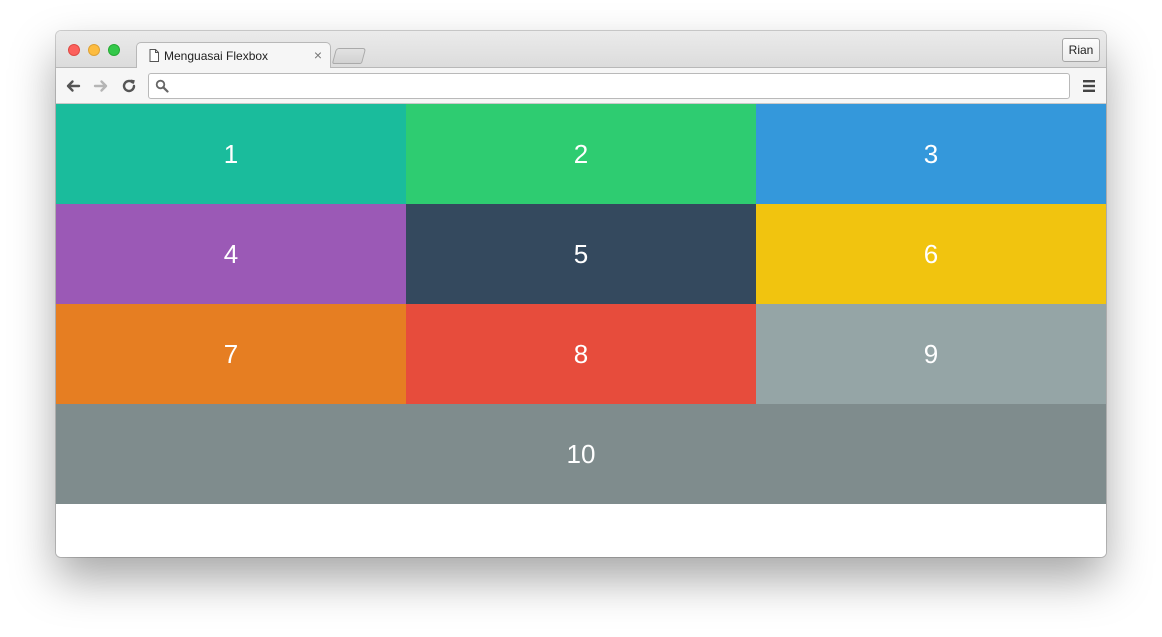 Image resolution: width=1162 pixels, height=637 pixels. What do you see at coordinates (581, 50) in the screenshot?
I see `title-bar: Menguasai Flexbox × Rian` at bounding box center [581, 50].